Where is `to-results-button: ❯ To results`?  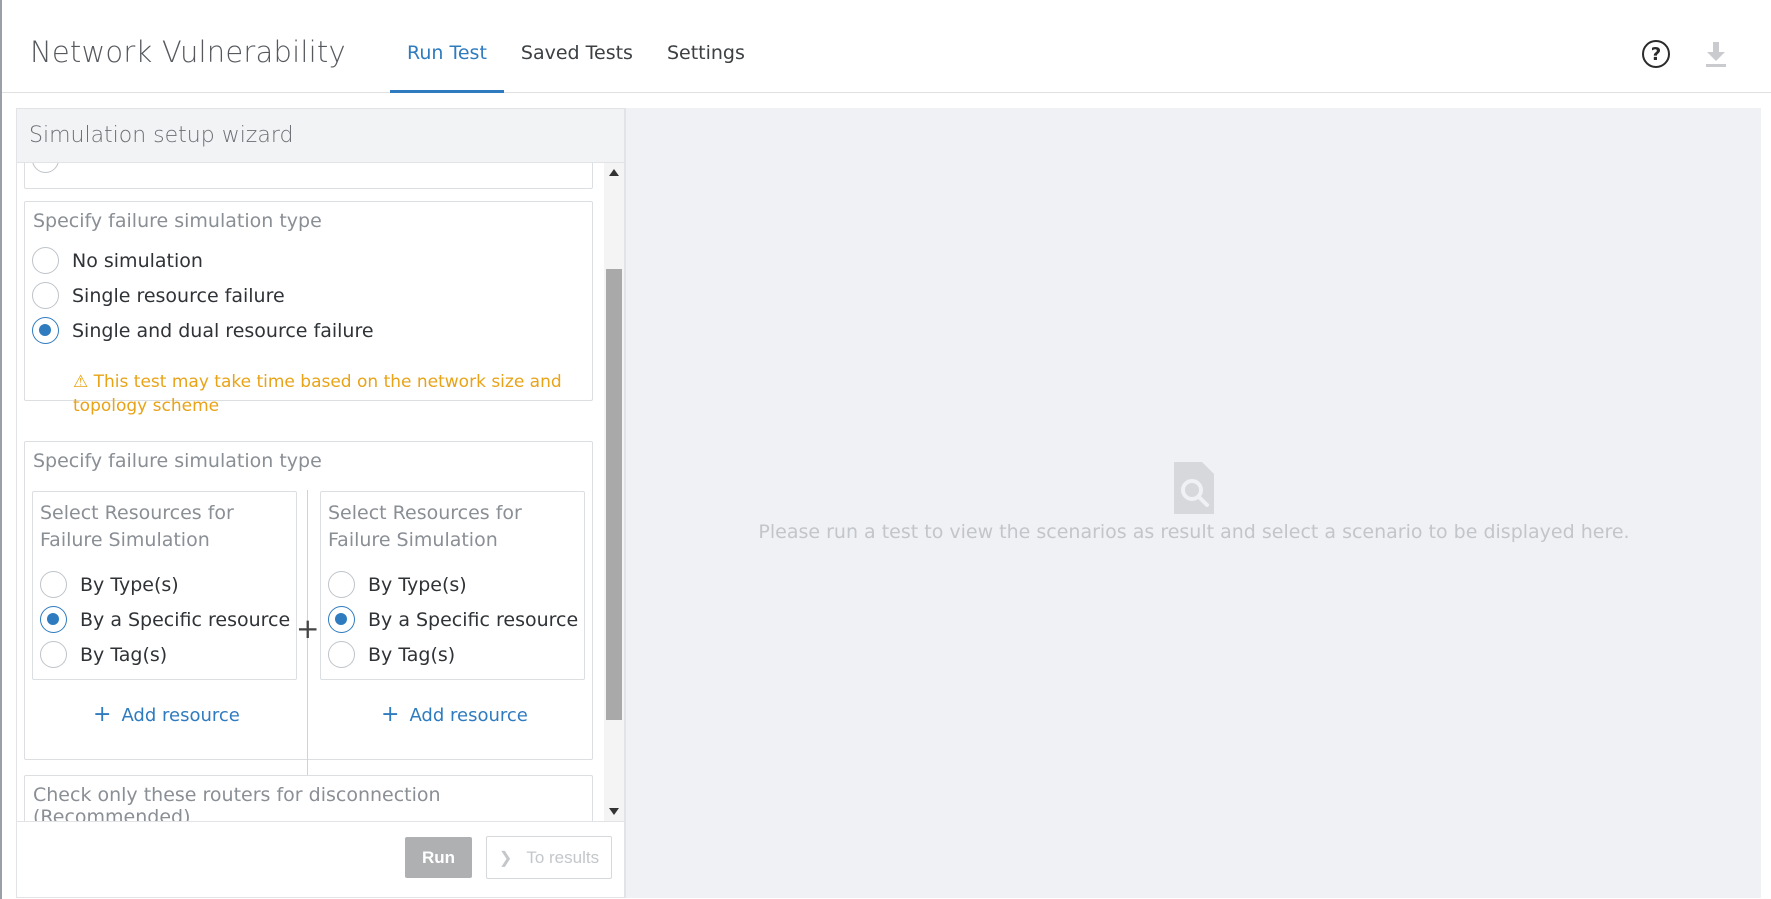
to-results-button: ❯ To results is located at coordinates (549, 857).